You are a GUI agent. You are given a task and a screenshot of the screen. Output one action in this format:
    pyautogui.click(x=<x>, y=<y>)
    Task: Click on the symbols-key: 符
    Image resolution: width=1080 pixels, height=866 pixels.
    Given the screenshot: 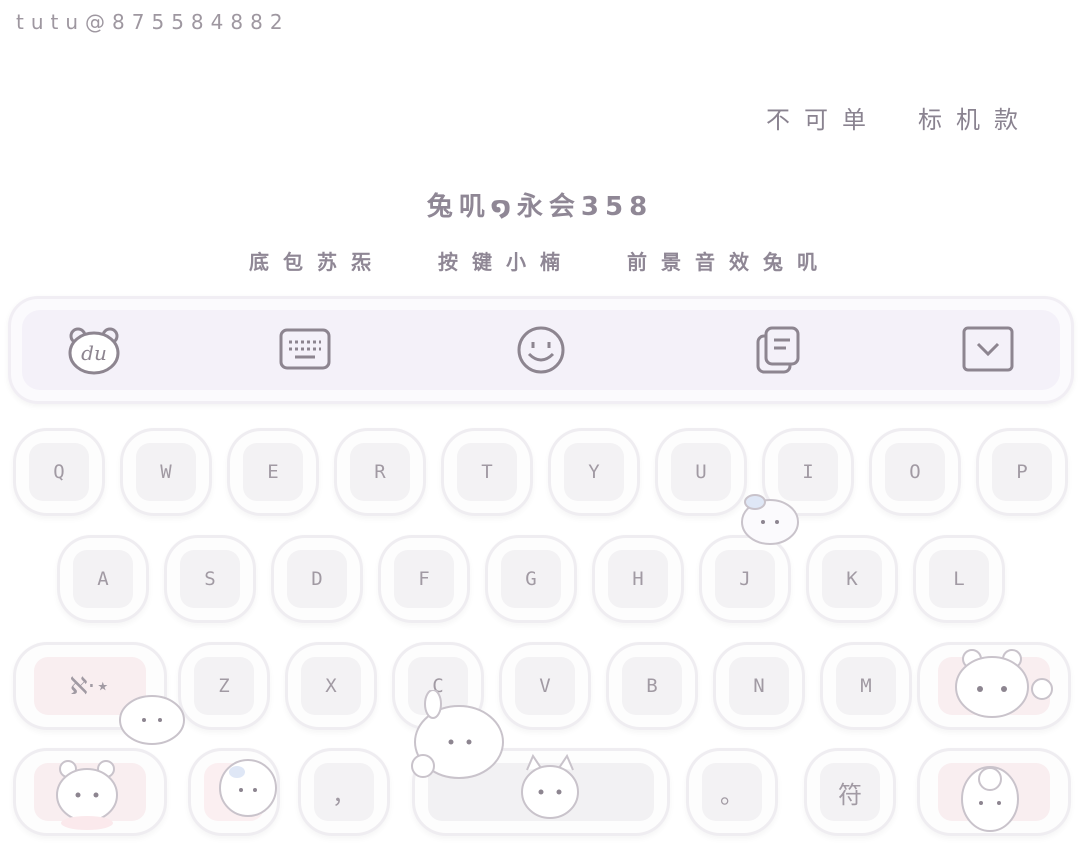 What is the action you would take?
    pyautogui.click(x=850, y=792)
    